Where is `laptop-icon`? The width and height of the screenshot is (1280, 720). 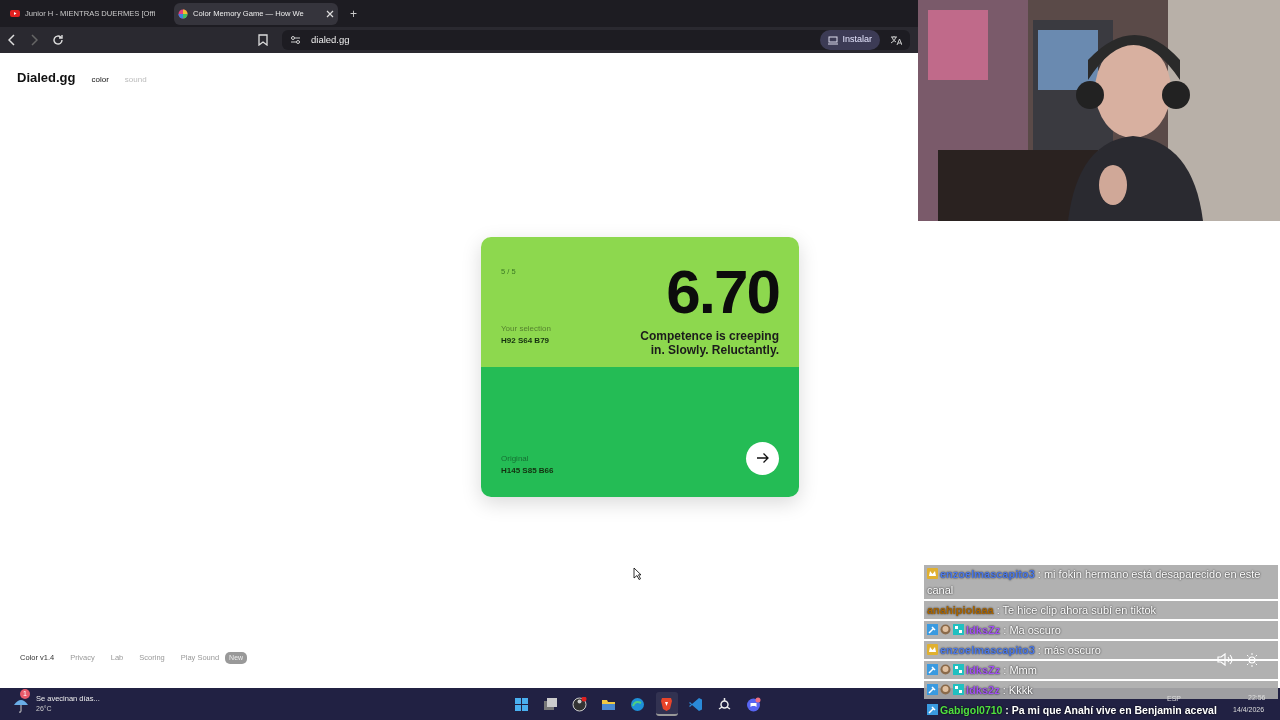 laptop-icon is located at coordinates (833, 40).